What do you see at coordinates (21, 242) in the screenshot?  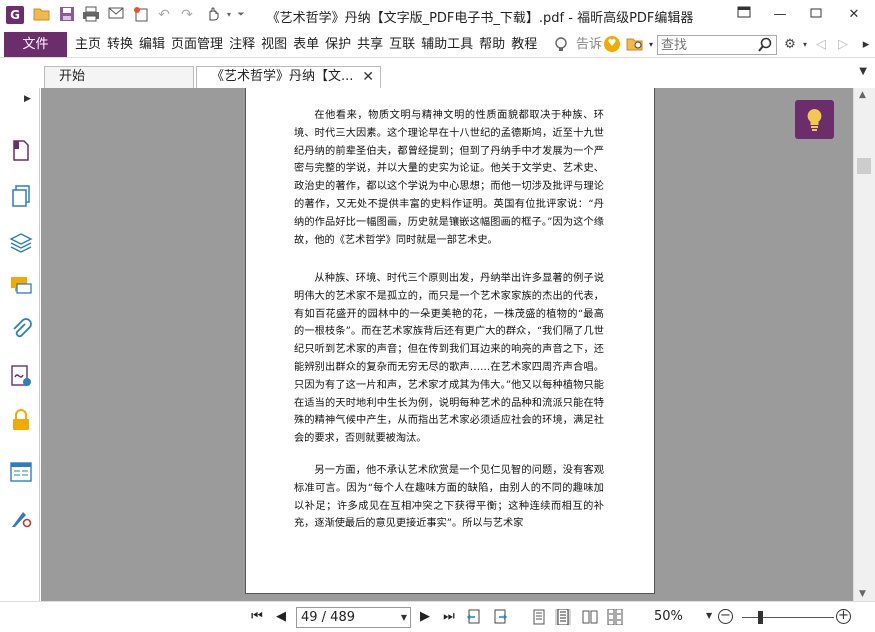 I see `layers-icon` at bounding box center [21, 242].